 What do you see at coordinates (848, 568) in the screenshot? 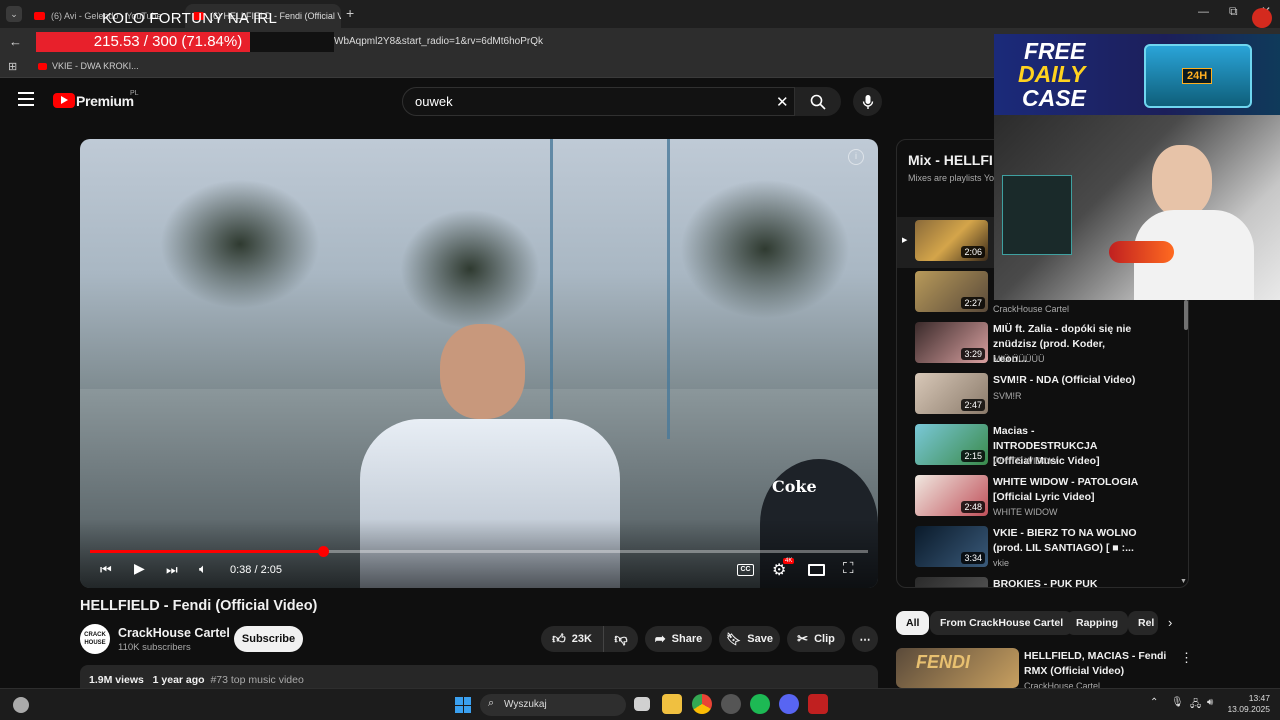
I see `fullscreen-icon: ⛶` at bounding box center [848, 568].